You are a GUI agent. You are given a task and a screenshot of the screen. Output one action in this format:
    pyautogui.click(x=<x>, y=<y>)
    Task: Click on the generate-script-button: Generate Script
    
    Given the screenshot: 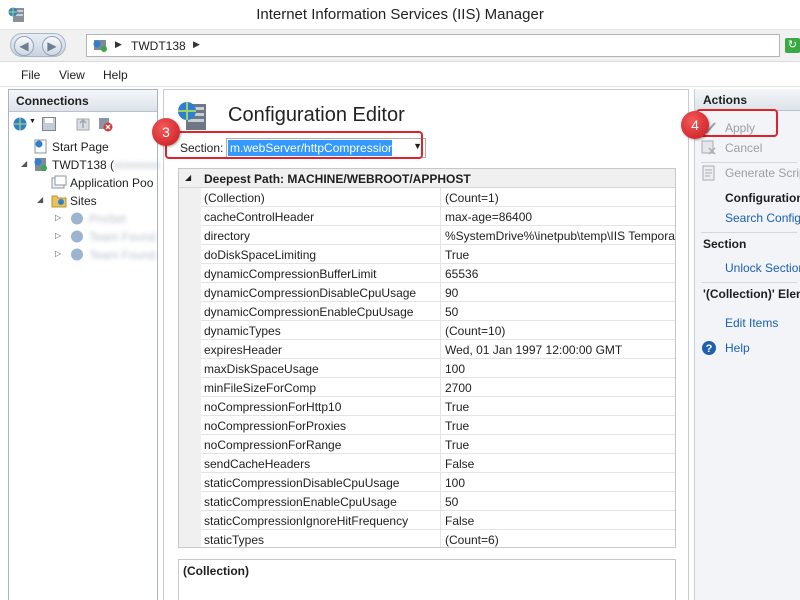 What is the action you would take?
    pyautogui.click(x=747, y=173)
    